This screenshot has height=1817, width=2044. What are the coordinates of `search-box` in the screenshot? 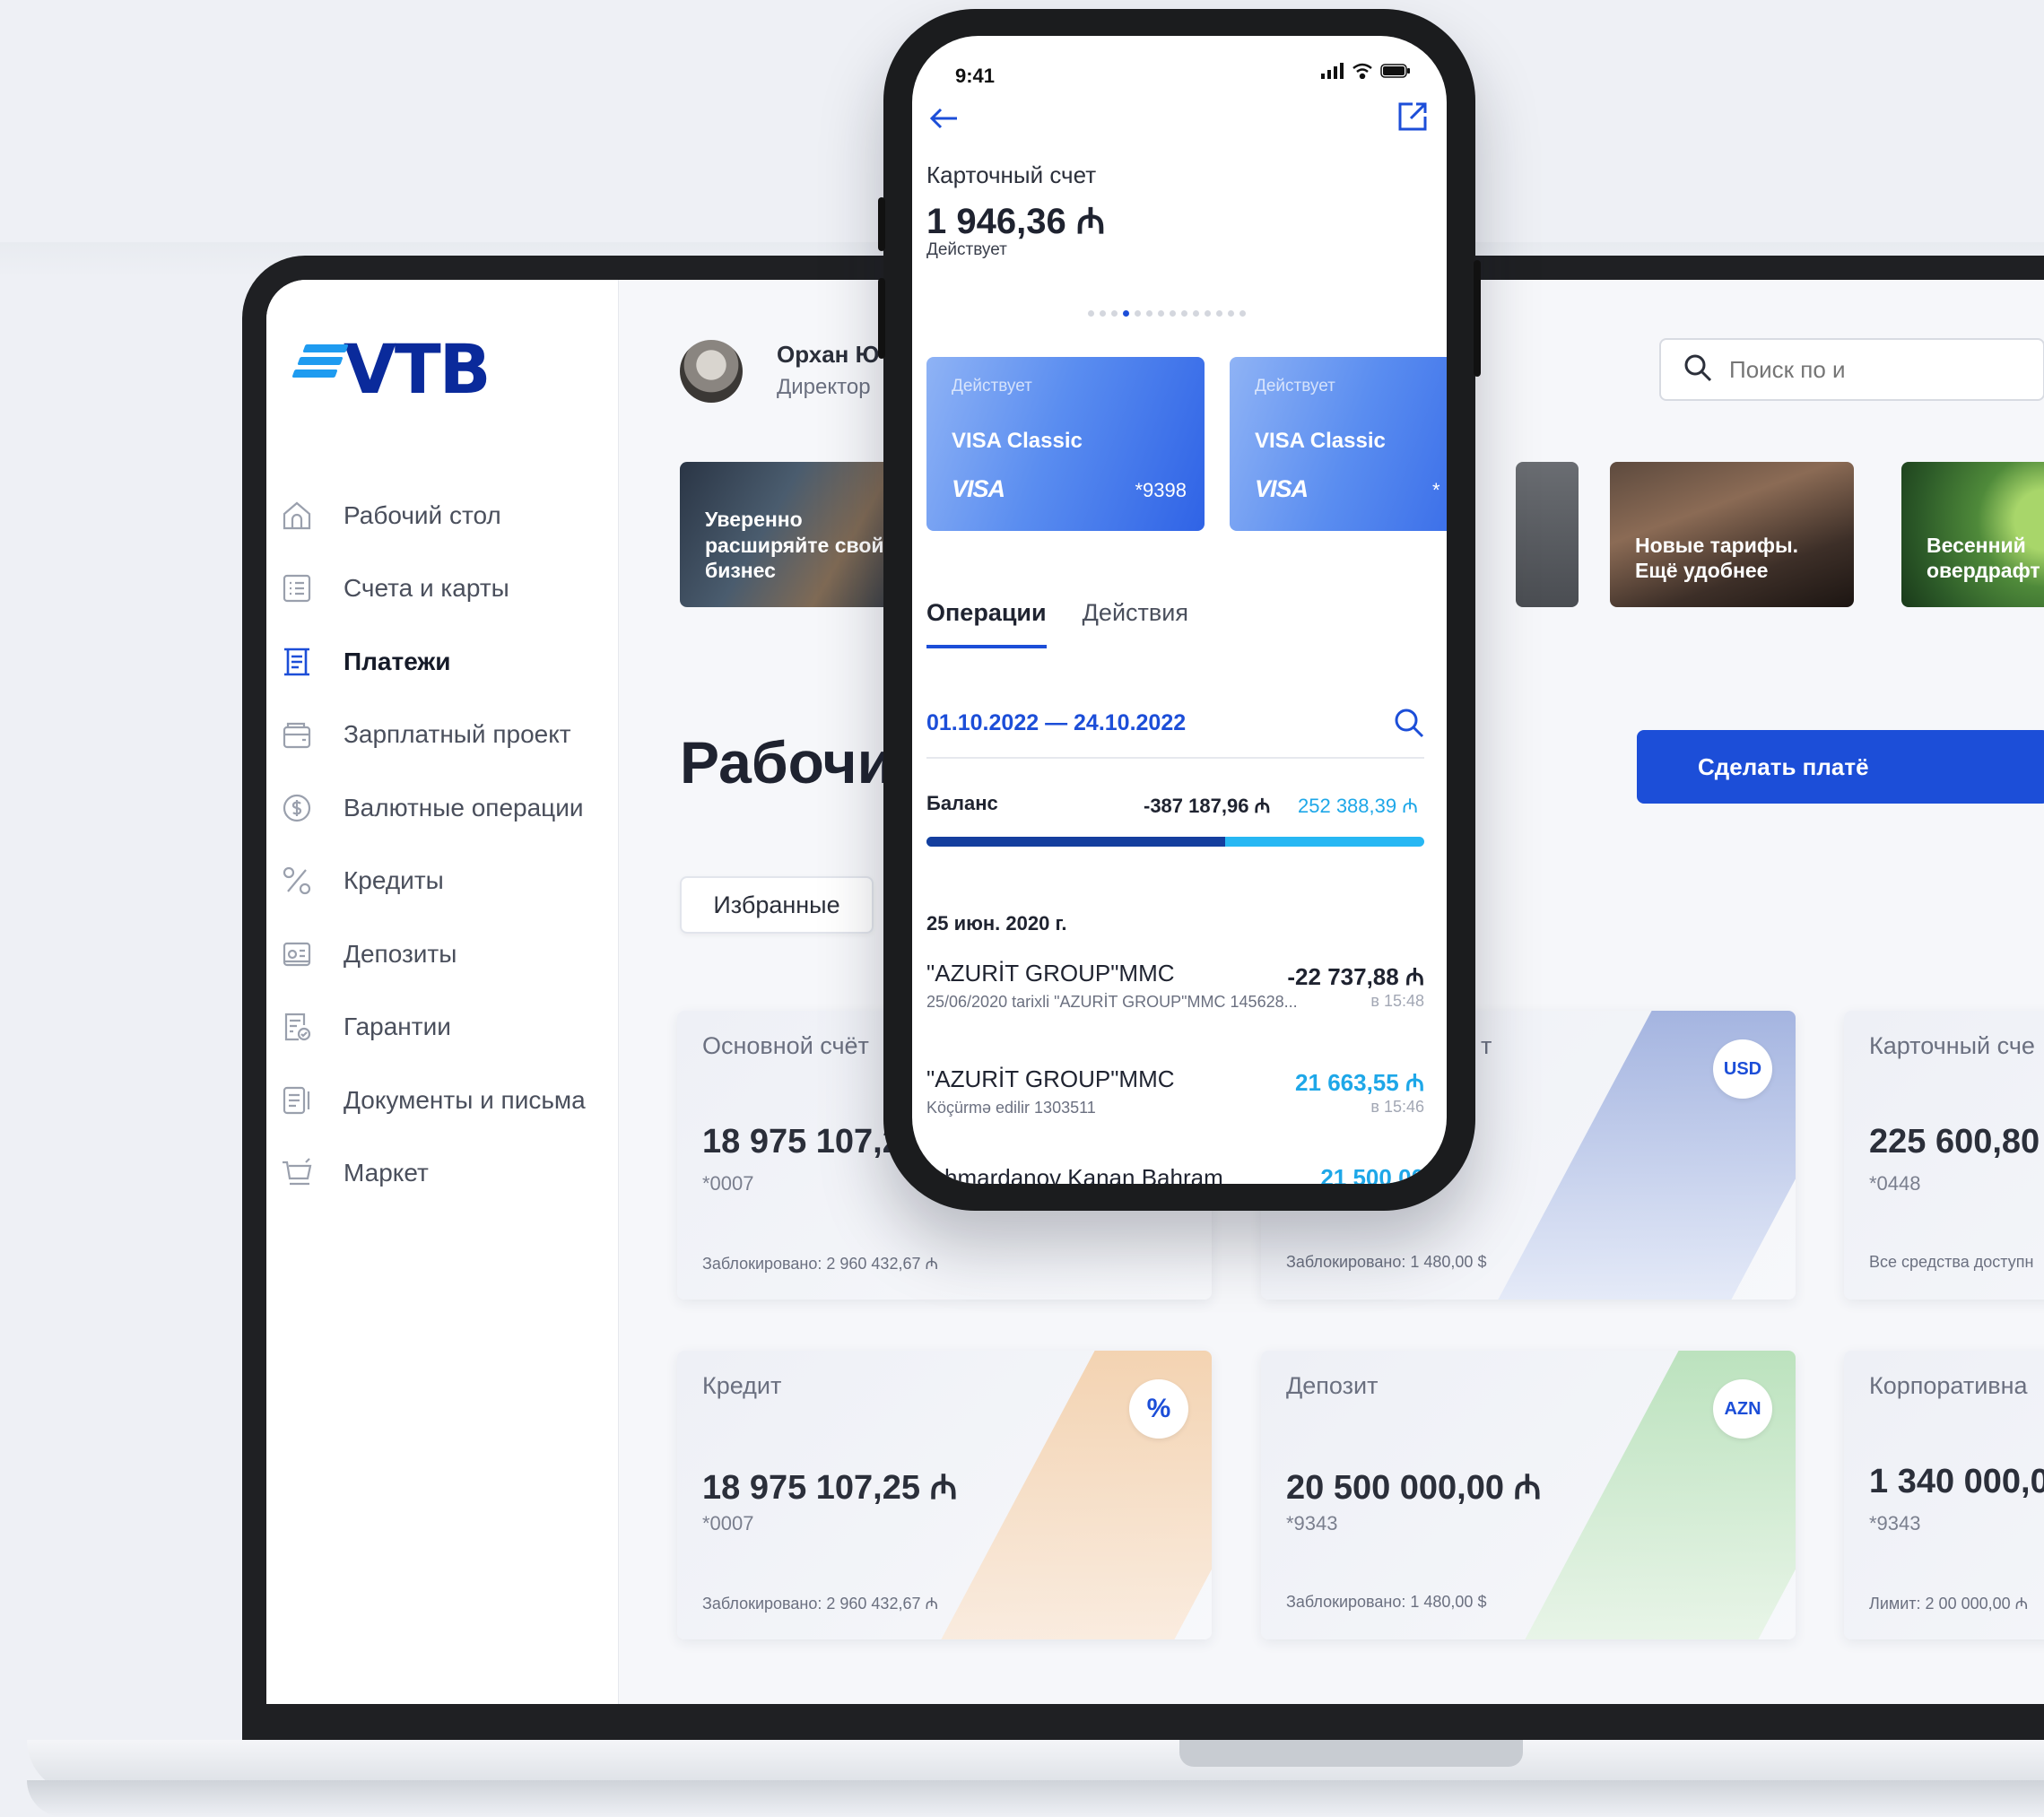 It's located at (1852, 369).